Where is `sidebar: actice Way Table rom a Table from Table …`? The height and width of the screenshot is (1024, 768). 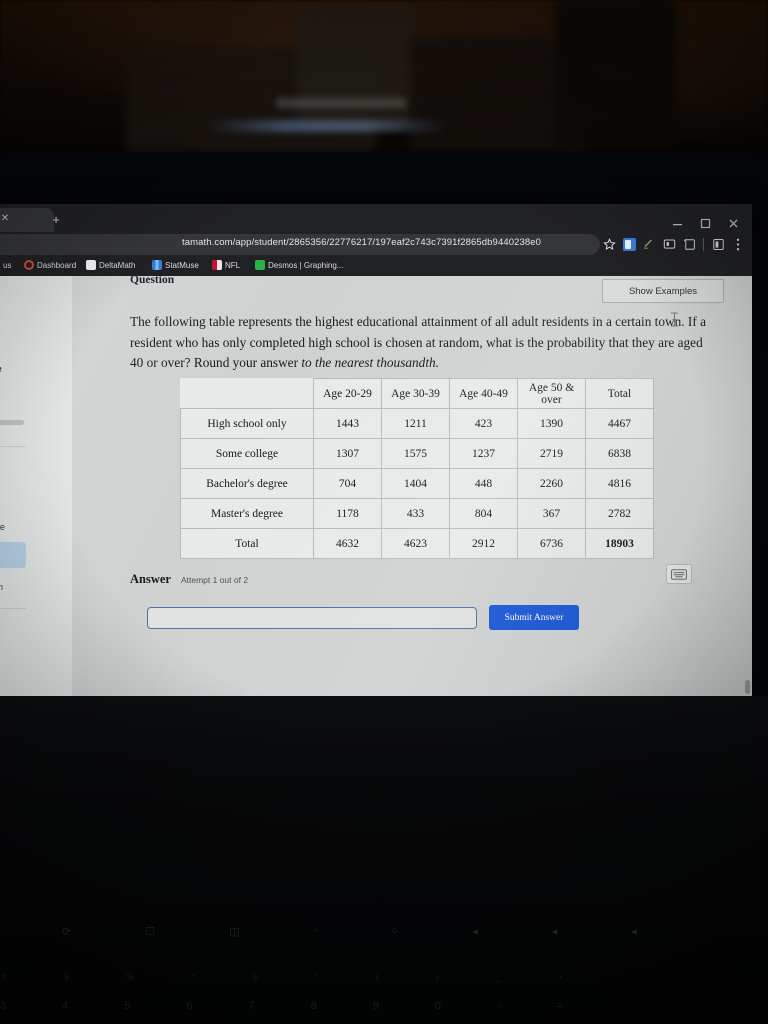
sidebar: actice Way Table rom a Table from Table … is located at coordinates (36, 486).